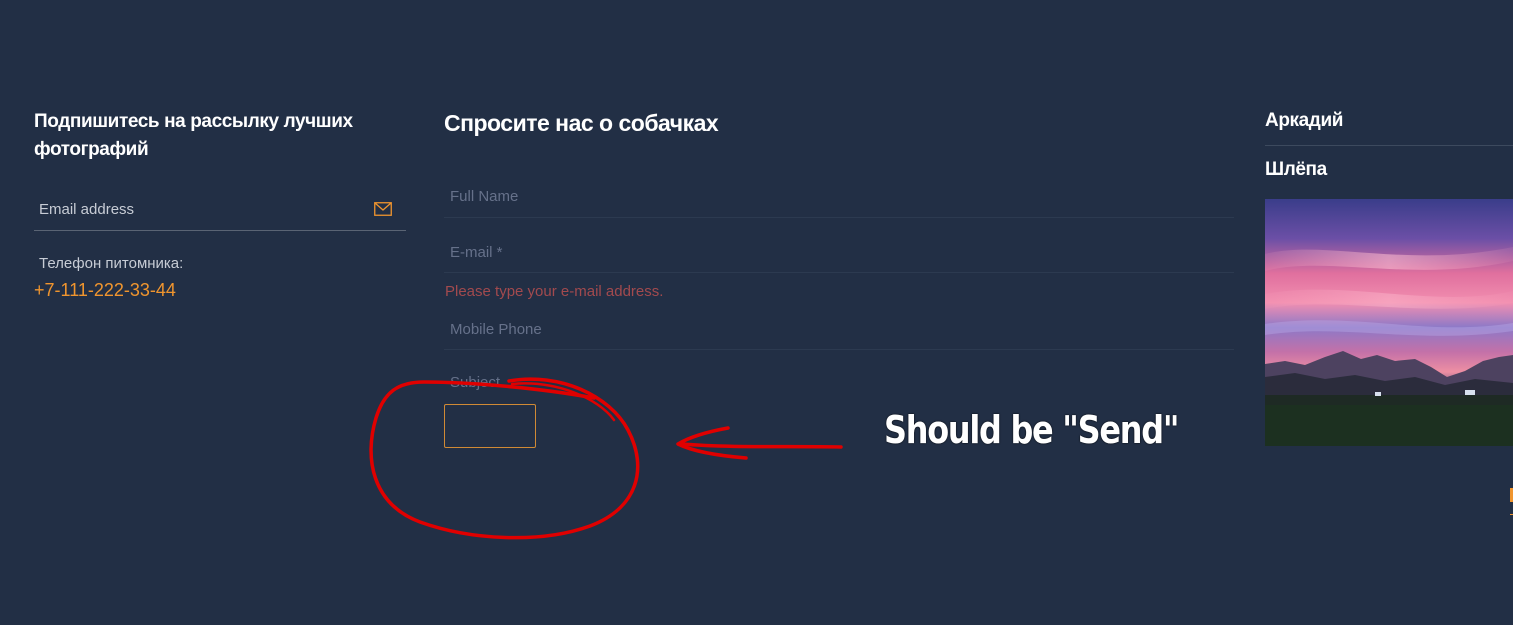 This screenshot has width=1513, height=625. I want to click on subject-field, so click(839, 375).